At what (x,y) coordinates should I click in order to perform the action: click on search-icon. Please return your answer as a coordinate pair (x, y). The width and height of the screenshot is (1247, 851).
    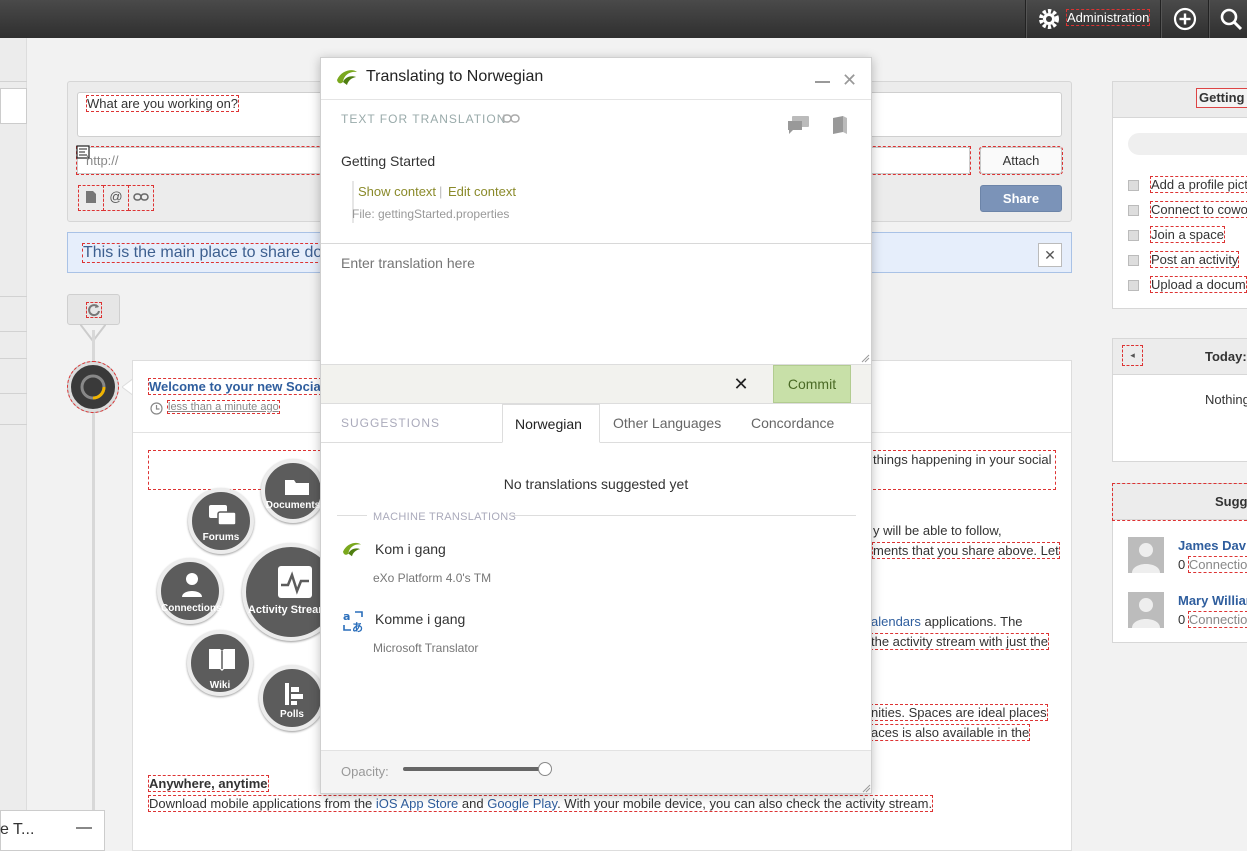
    Looking at the image, I should click on (1231, 19).